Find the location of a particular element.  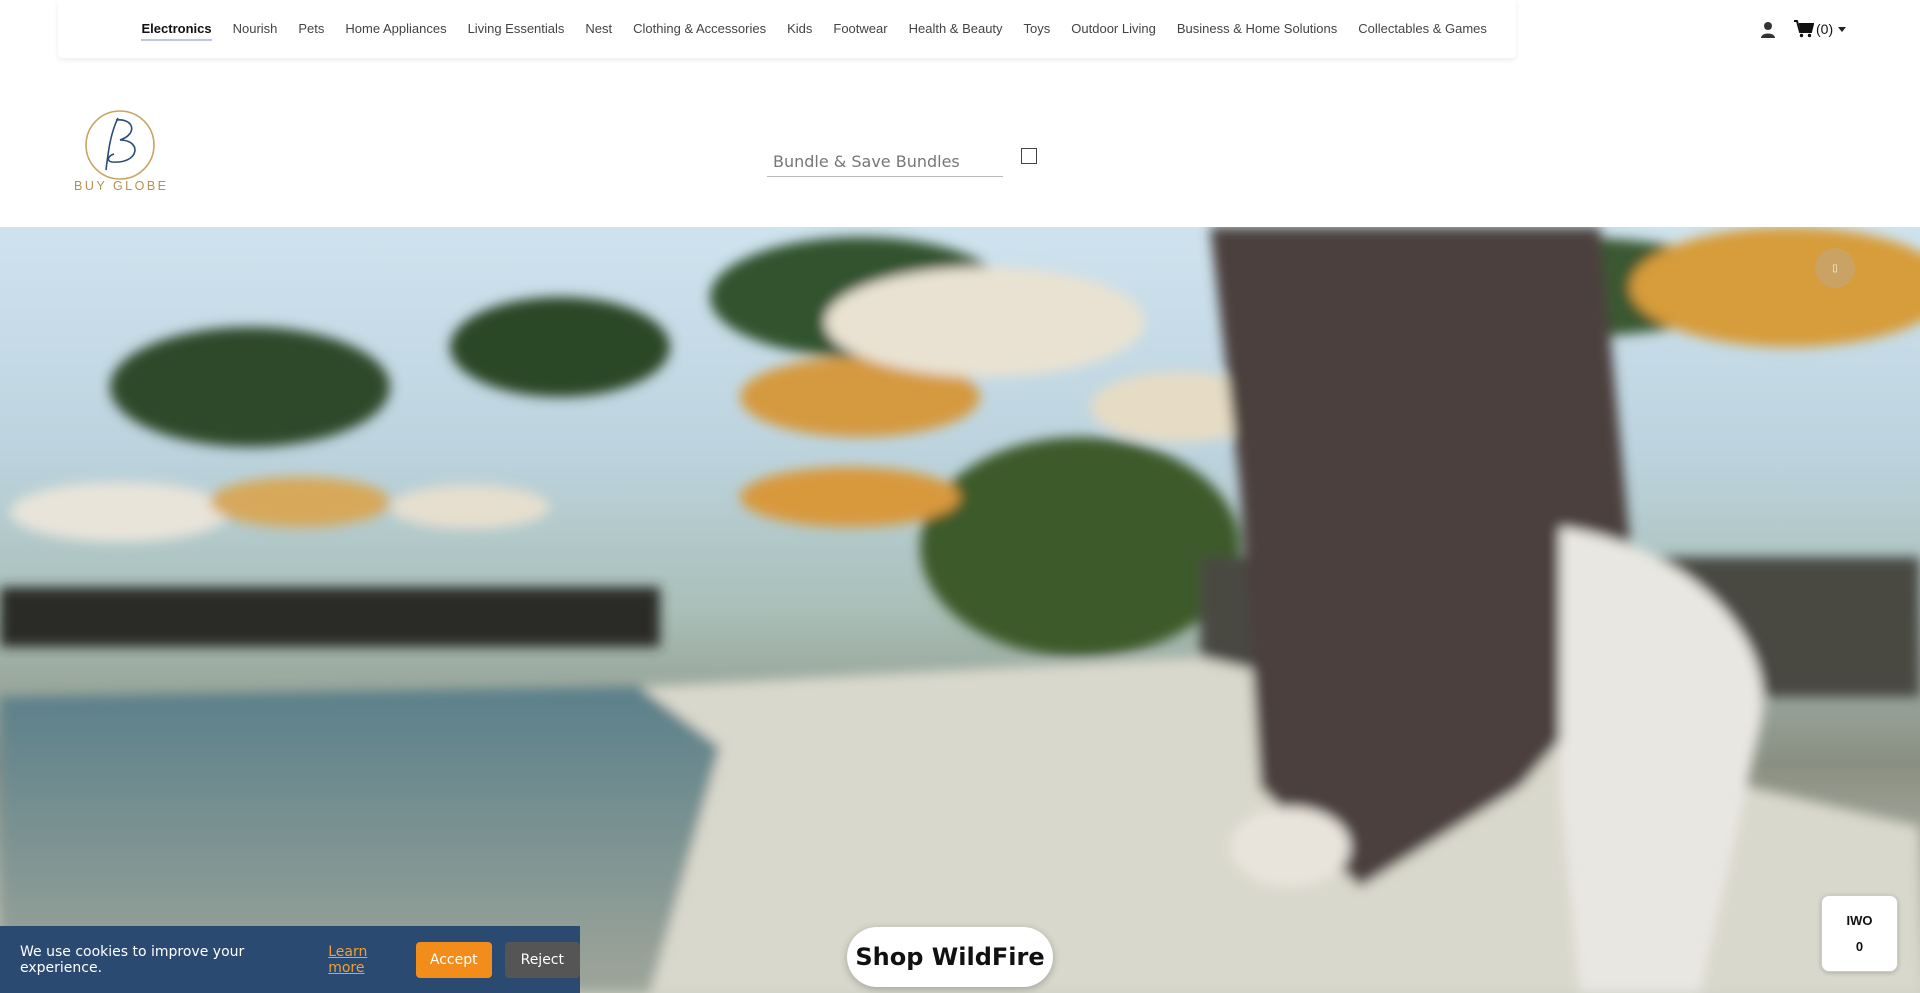

cart-icon is located at coordinates (1804, 29).